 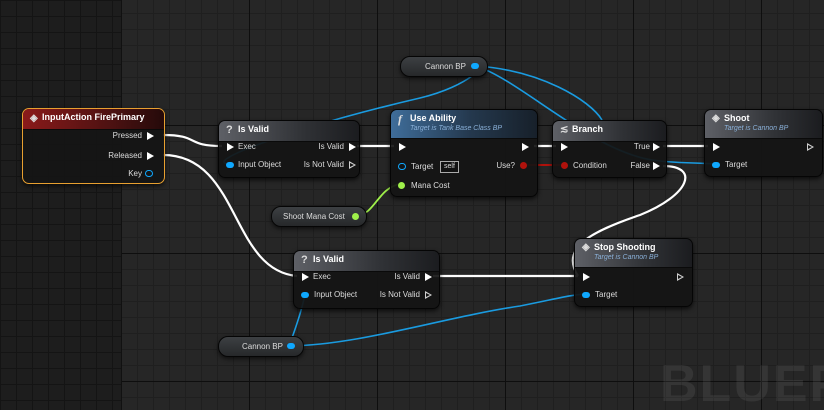 I want to click on cannon-bp-variable-bottom: Cannon BP, so click(x=261, y=346).